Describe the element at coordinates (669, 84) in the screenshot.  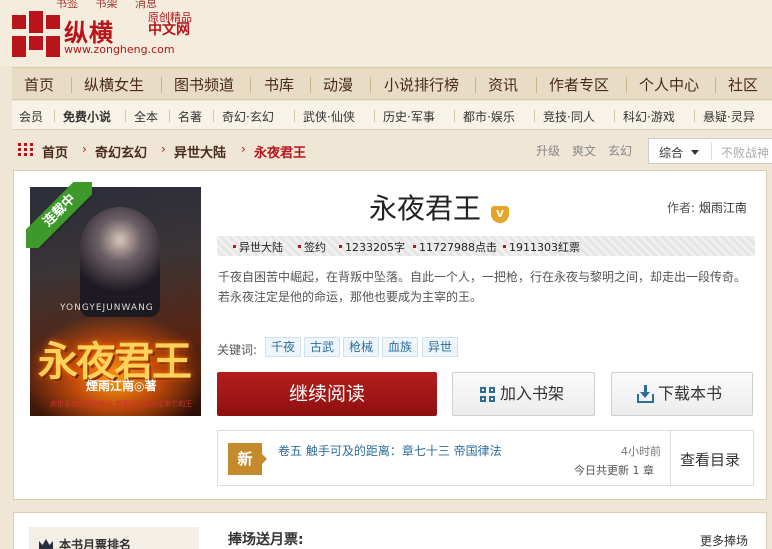
I see `nav-item-profile: 个人中心` at that location.